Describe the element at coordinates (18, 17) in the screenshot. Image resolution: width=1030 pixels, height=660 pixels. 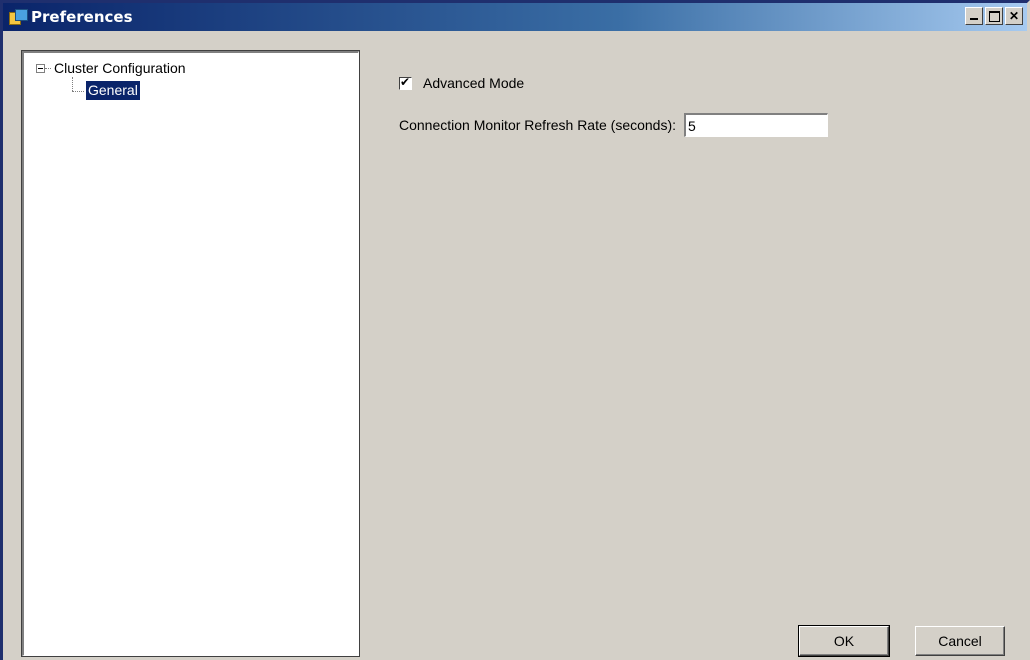
I see `app-icon` at that location.